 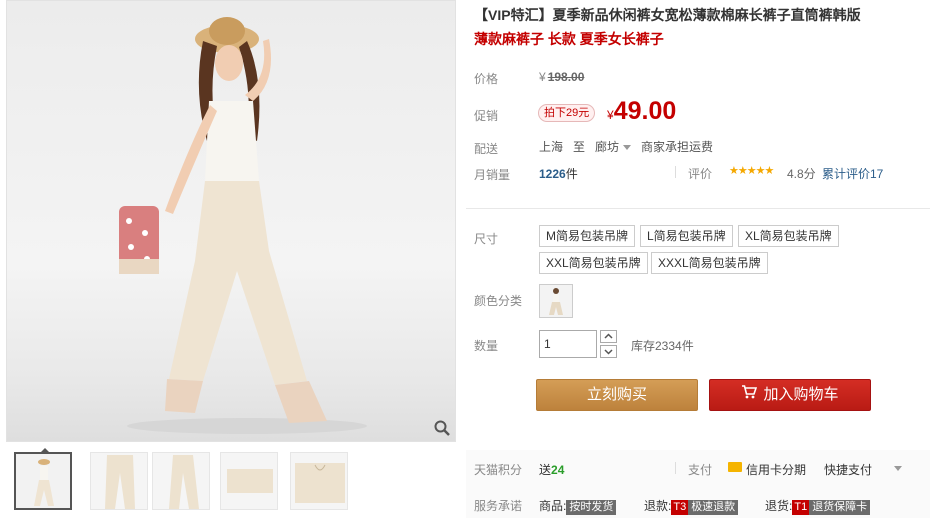 What do you see at coordinates (645, 111) in the screenshot?
I see `promo-price-value: 49.00` at bounding box center [645, 111].